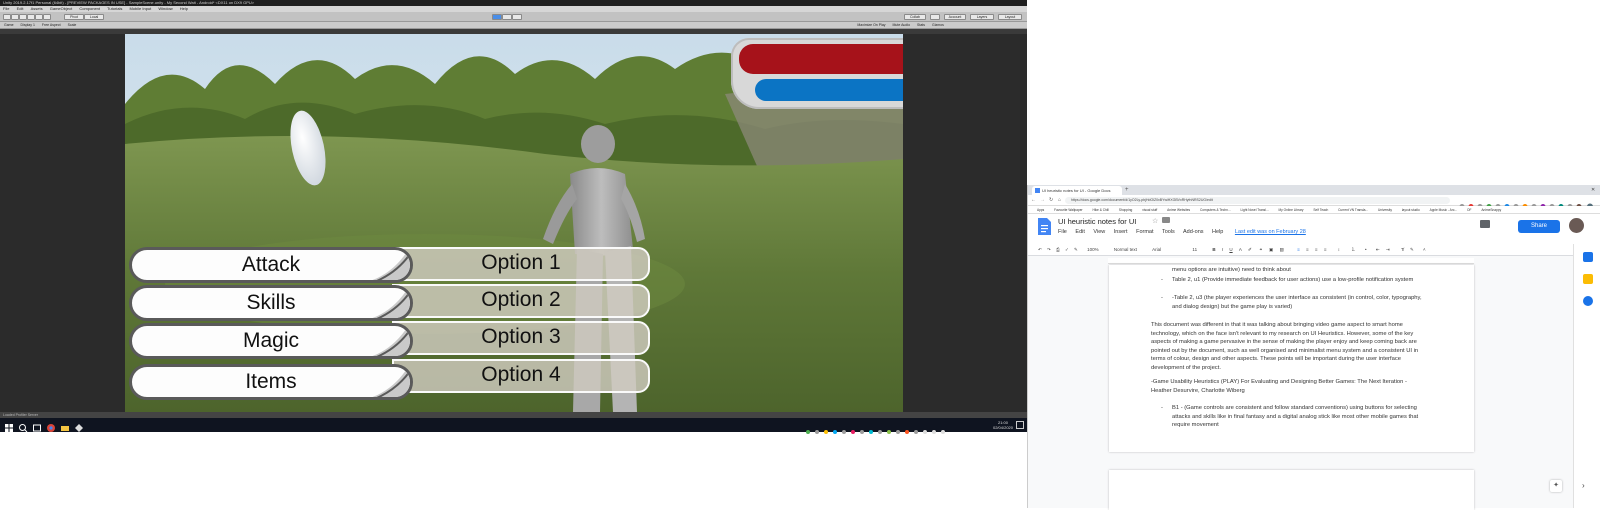 The width and height of the screenshot is (1600, 510). What do you see at coordinates (521, 301) in the screenshot?
I see `option-2-button: Option 2` at bounding box center [521, 301].